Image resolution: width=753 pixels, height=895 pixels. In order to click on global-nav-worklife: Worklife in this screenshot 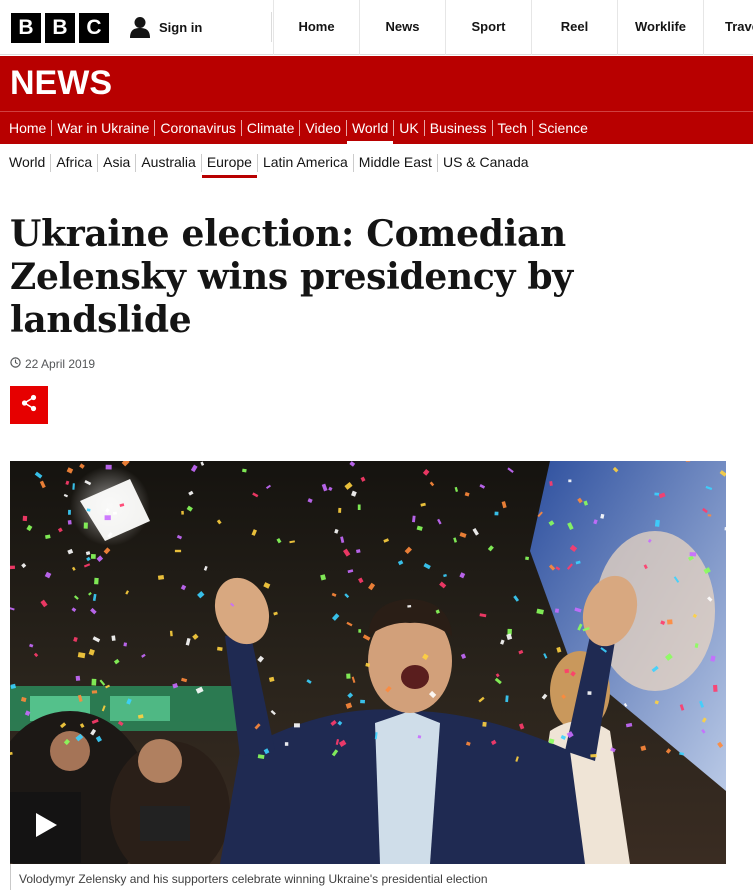, I will do `click(660, 27)`.